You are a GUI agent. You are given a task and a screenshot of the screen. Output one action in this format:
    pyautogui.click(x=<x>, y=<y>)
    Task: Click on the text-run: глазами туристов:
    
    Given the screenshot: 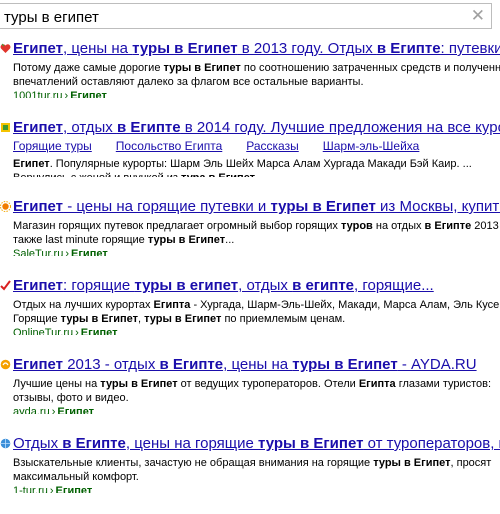 What is the action you would take?
    pyautogui.click(x=443, y=384)
    